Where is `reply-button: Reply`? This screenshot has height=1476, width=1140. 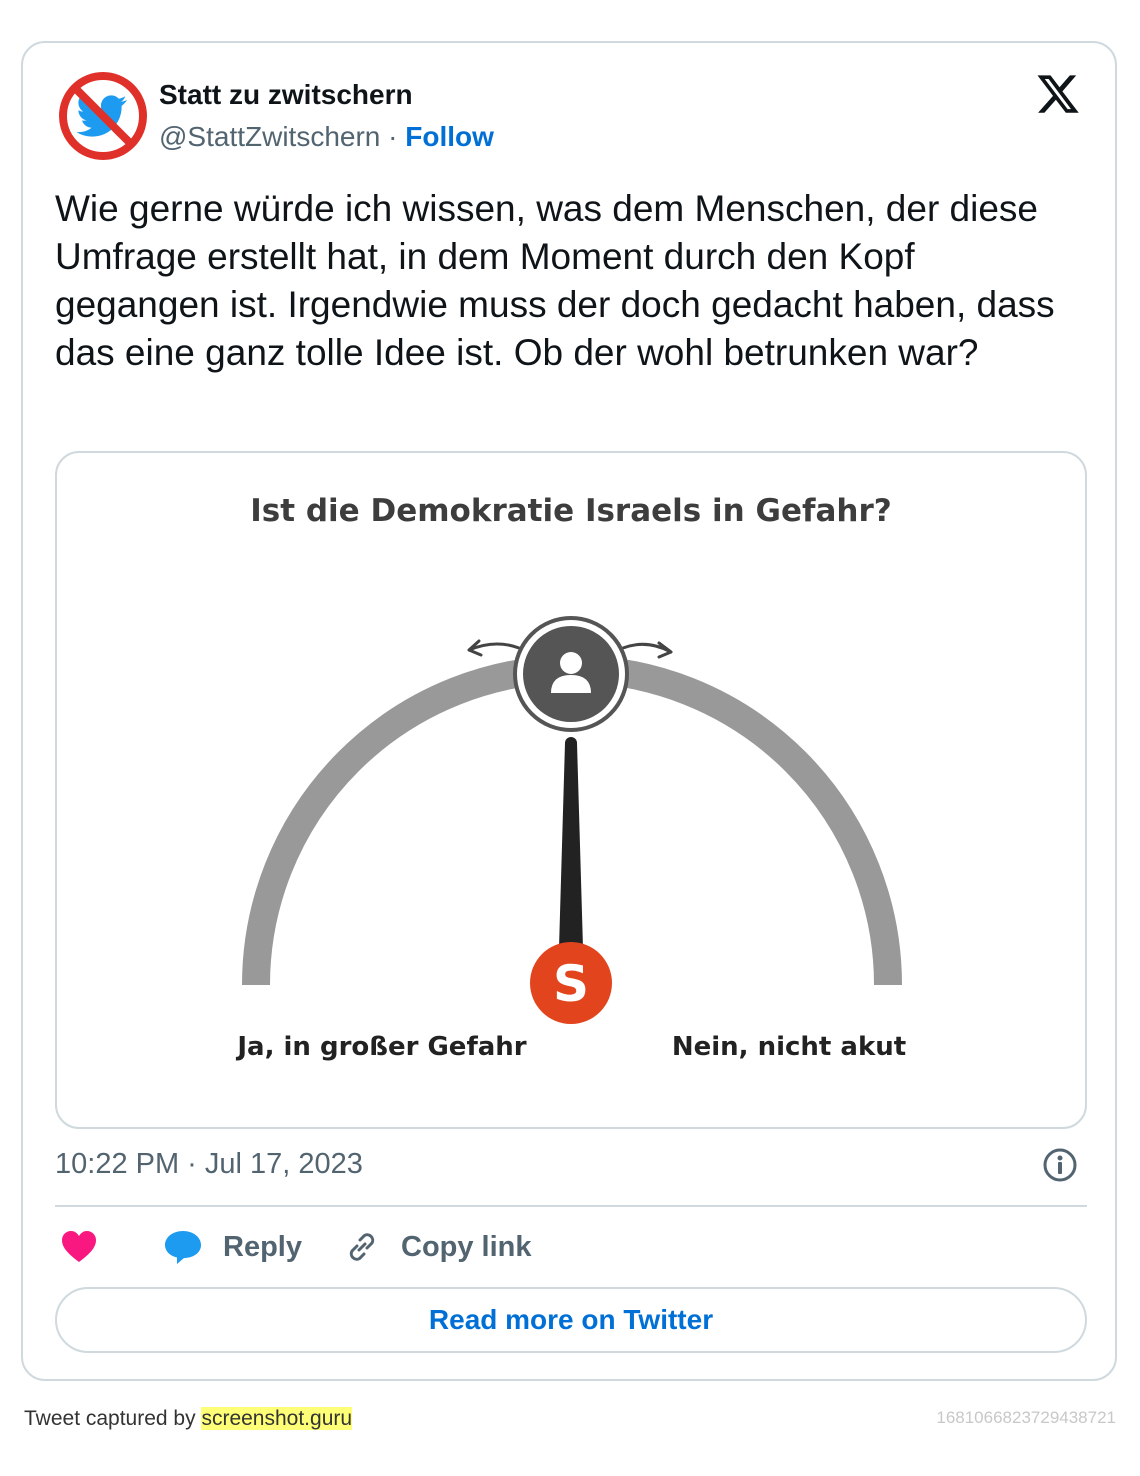 reply-button: Reply is located at coordinates (232, 1247).